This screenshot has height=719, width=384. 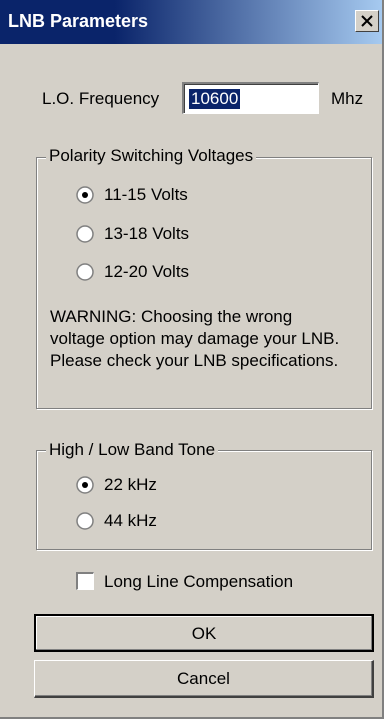 What do you see at coordinates (250, 98) in the screenshot?
I see `lo-frequency-input: 10600` at bounding box center [250, 98].